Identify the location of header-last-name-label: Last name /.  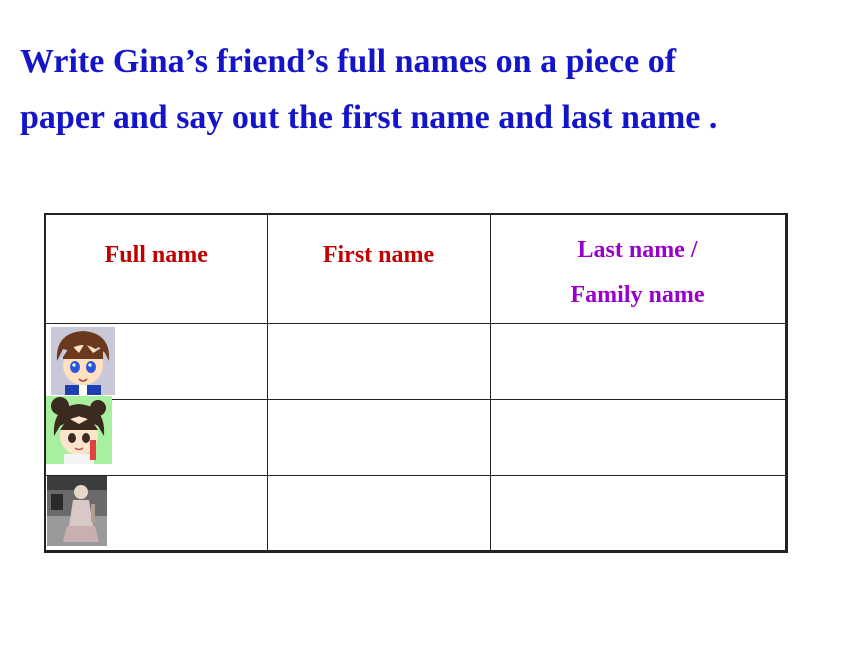
(637, 250).